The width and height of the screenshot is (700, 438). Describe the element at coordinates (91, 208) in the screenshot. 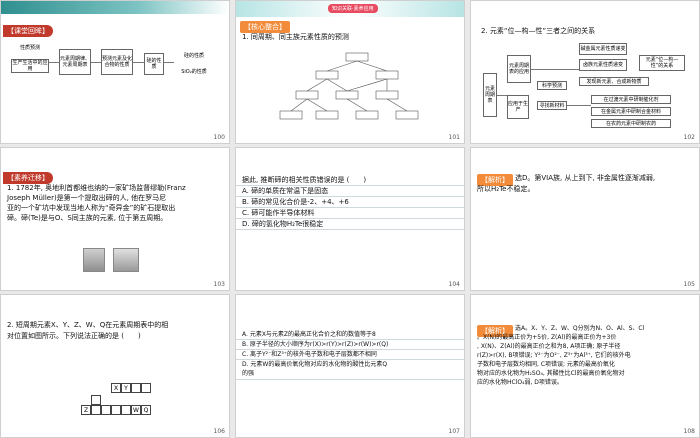

I see `question-line: 亚的一个矿坑中发现当地人称为“奇异金”的矿石提取出` at that location.